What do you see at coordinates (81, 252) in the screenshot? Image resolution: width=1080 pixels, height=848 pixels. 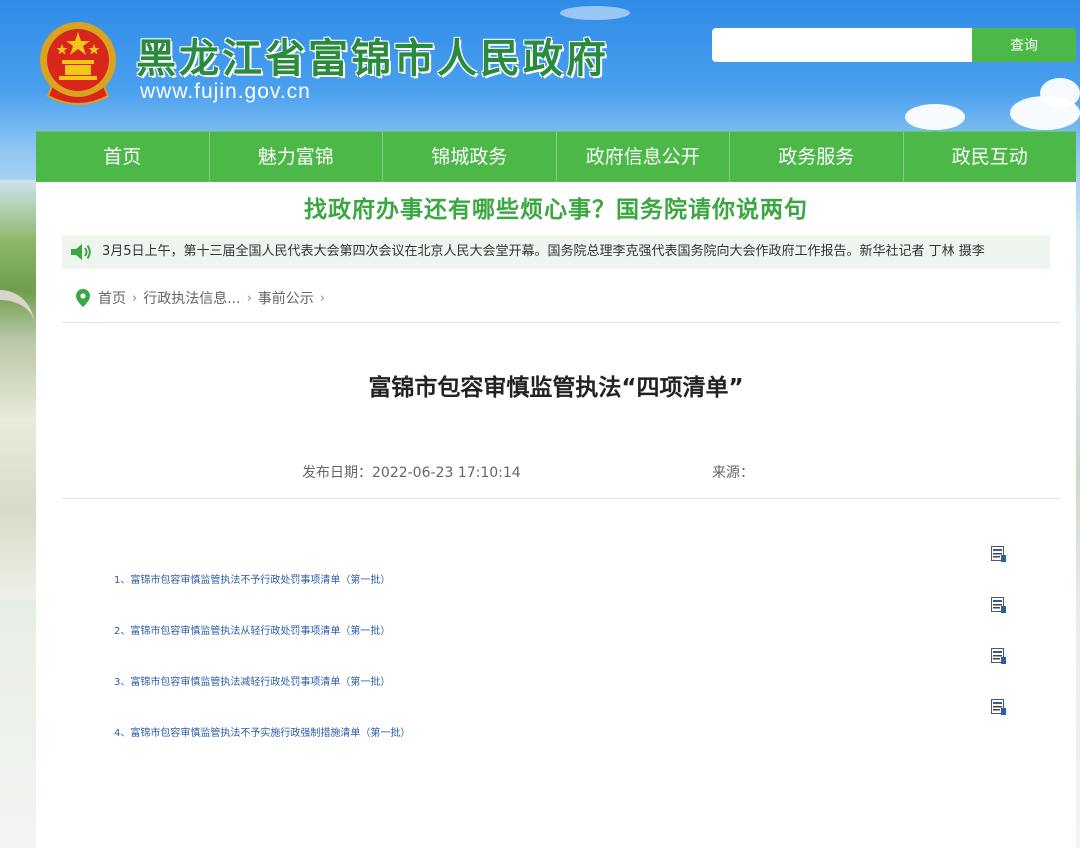 I see `speaker-icon` at bounding box center [81, 252].